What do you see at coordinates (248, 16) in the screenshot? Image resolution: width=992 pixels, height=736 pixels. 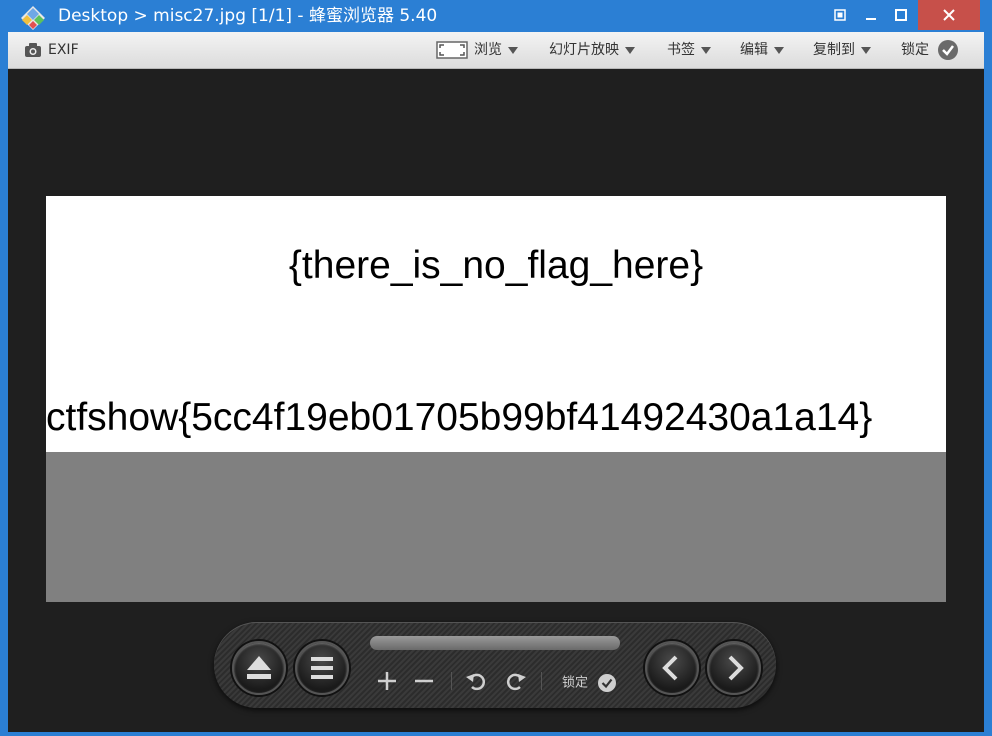 I see `window-title: Desktop > misc27.jpg [1/1] - 蜂蜜浏览器 5.40` at bounding box center [248, 16].